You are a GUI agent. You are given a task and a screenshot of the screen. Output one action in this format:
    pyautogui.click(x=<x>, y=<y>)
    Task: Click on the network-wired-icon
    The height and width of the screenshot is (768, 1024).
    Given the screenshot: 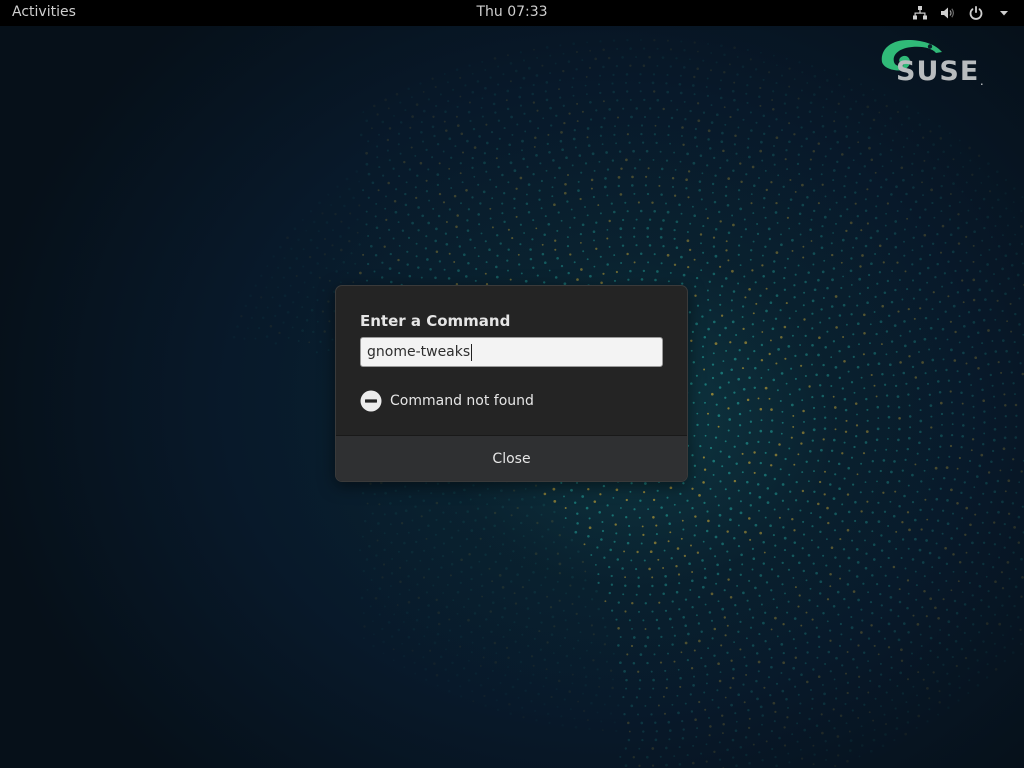 What is the action you would take?
    pyautogui.click(x=920, y=13)
    